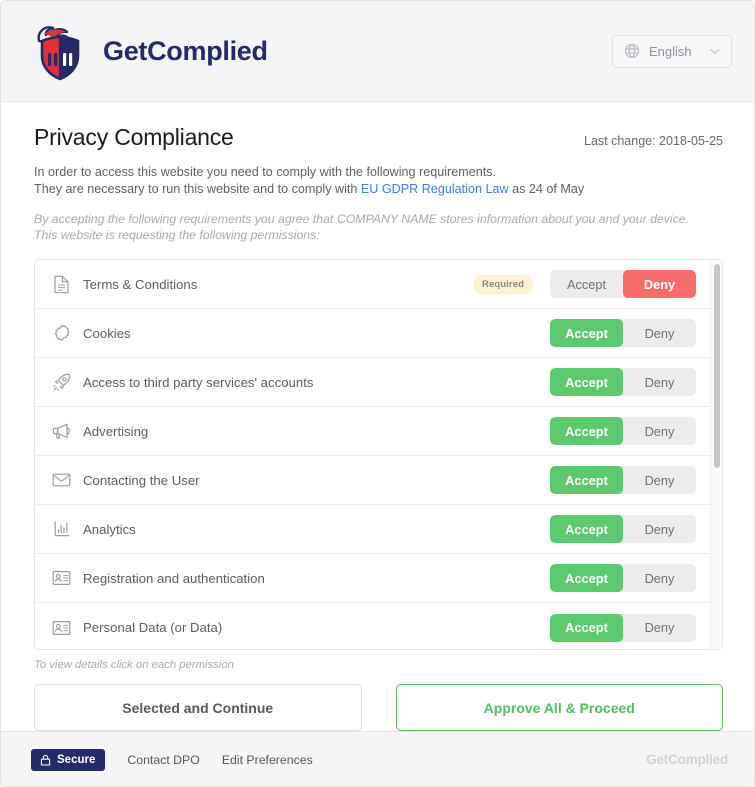 Image resolution: width=755 pixels, height=787 pixels. I want to click on permission-row: Cookies Accept Deny, so click(372, 333).